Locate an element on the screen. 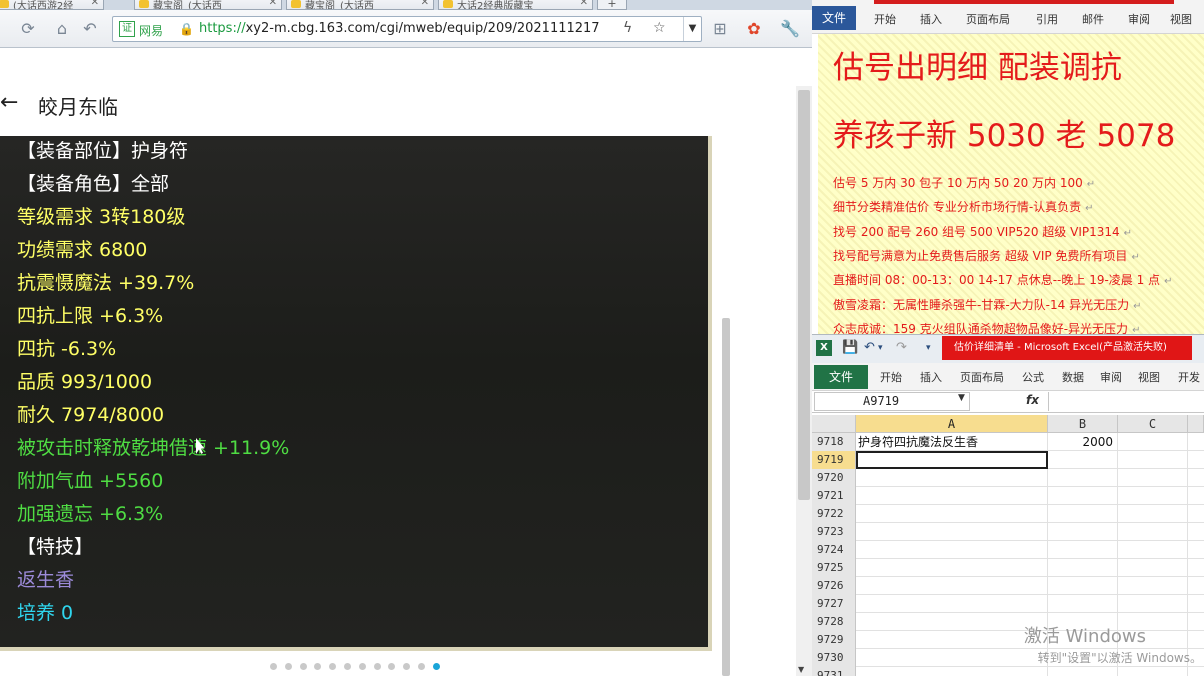  certificate-icon: 证 is located at coordinates (127, 29).